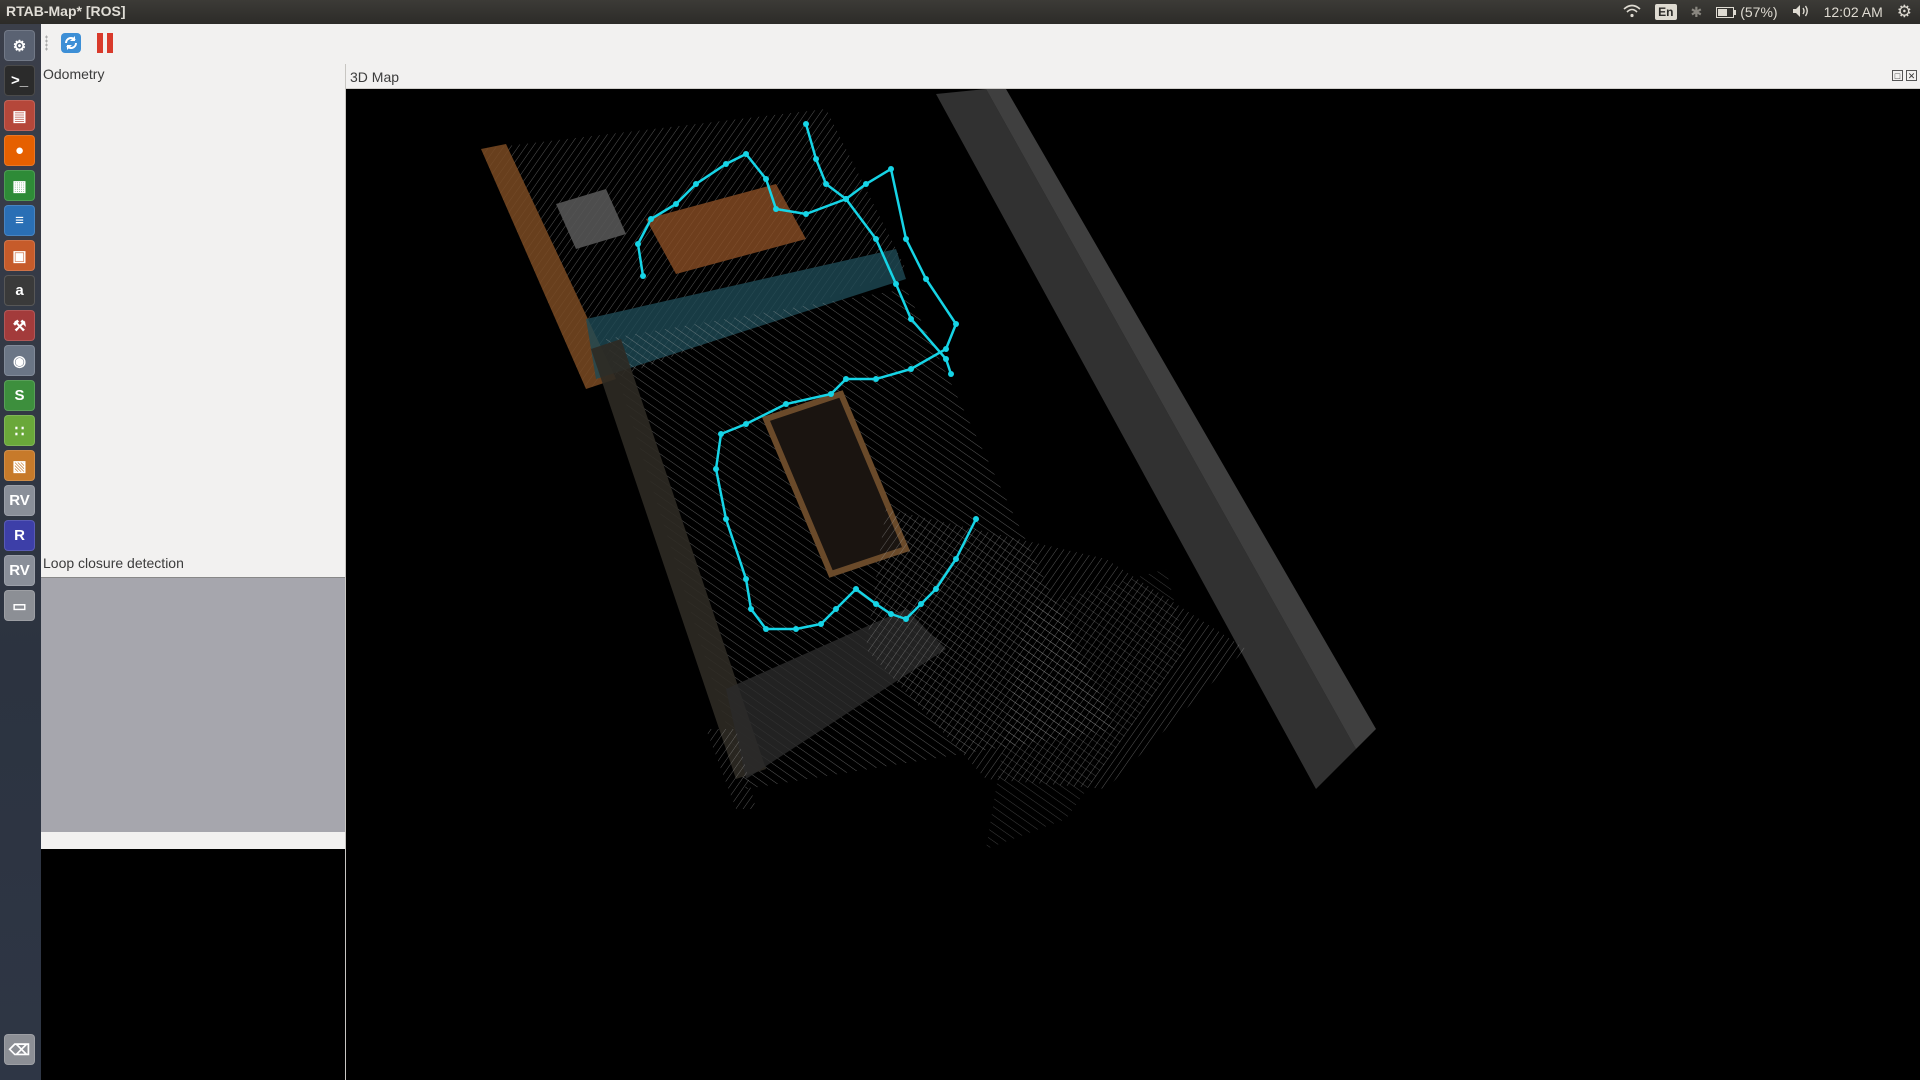 The image size is (1920, 1080). I want to click on window-title: RTAB-Map* [ROS], so click(66, 11).